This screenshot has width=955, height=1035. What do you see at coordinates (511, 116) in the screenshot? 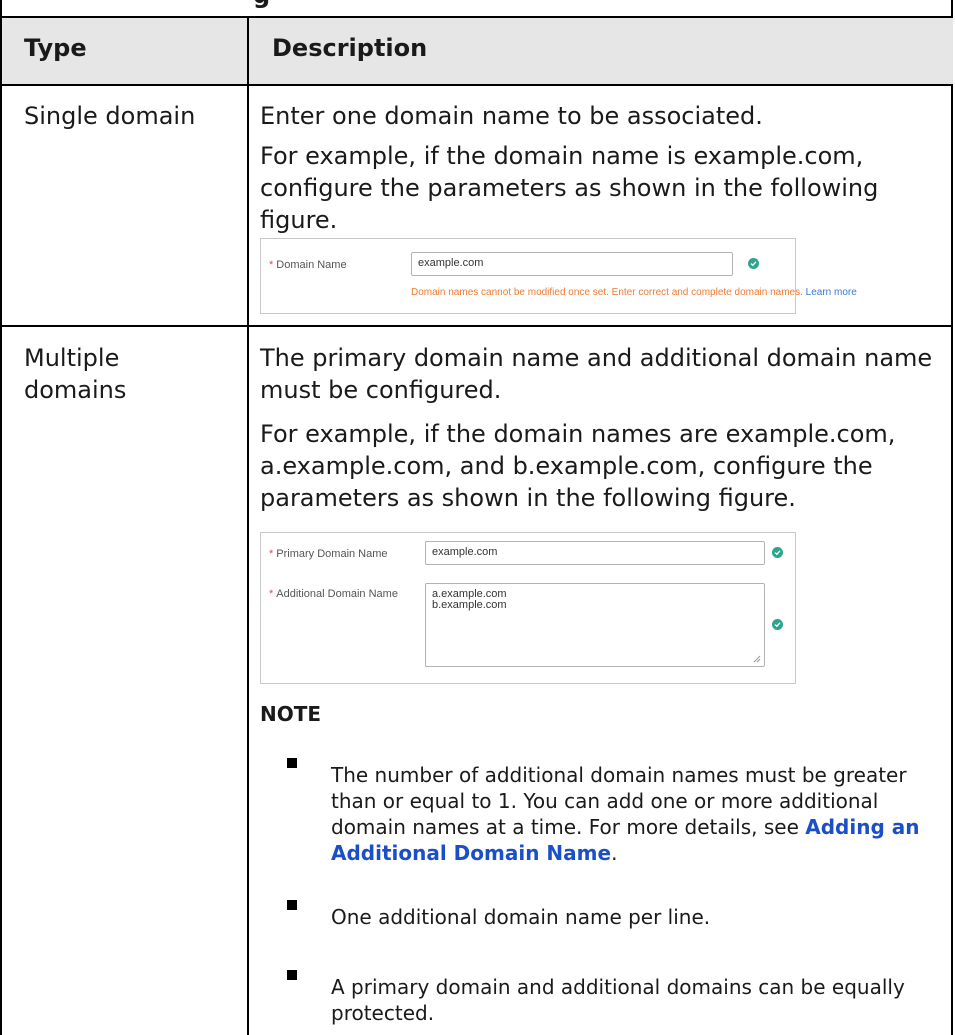
I see `row1-paragraph-1: Enter one domain name to be associated.` at bounding box center [511, 116].